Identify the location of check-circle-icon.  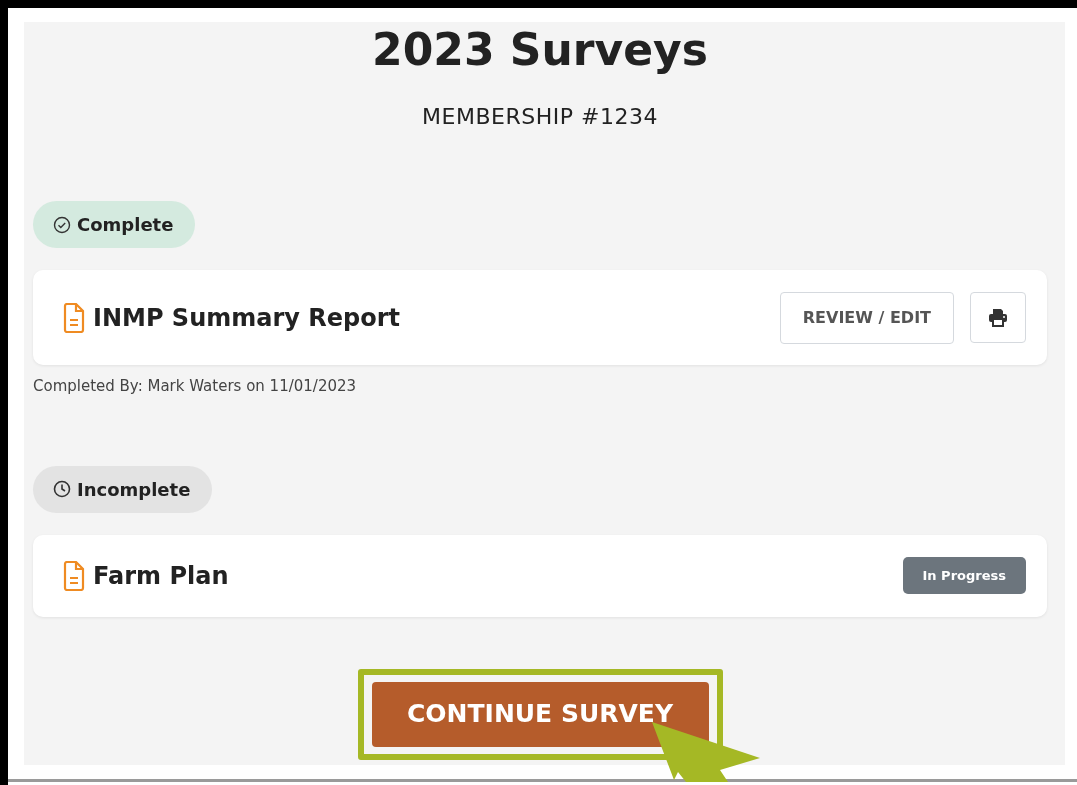
(62, 224).